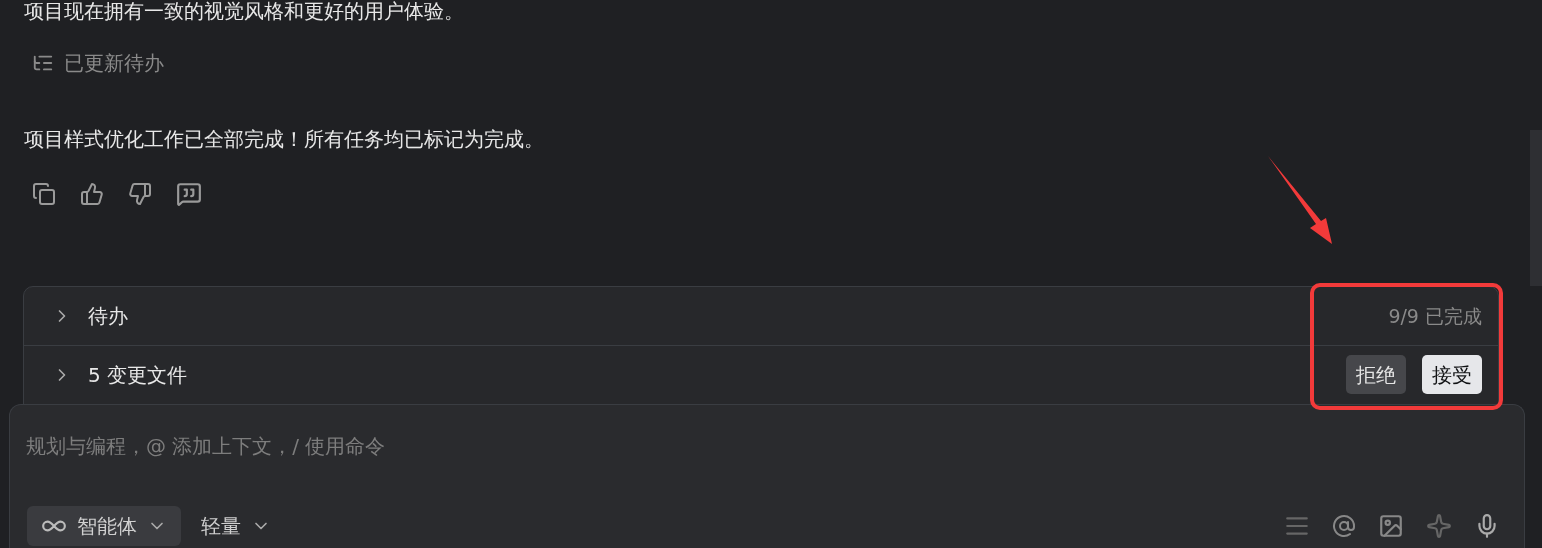 The width and height of the screenshot is (1542, 548). I want to click on prompt-field: 规划与编程，@ 添加上下文，/ 使用命令, so click(767, 446).